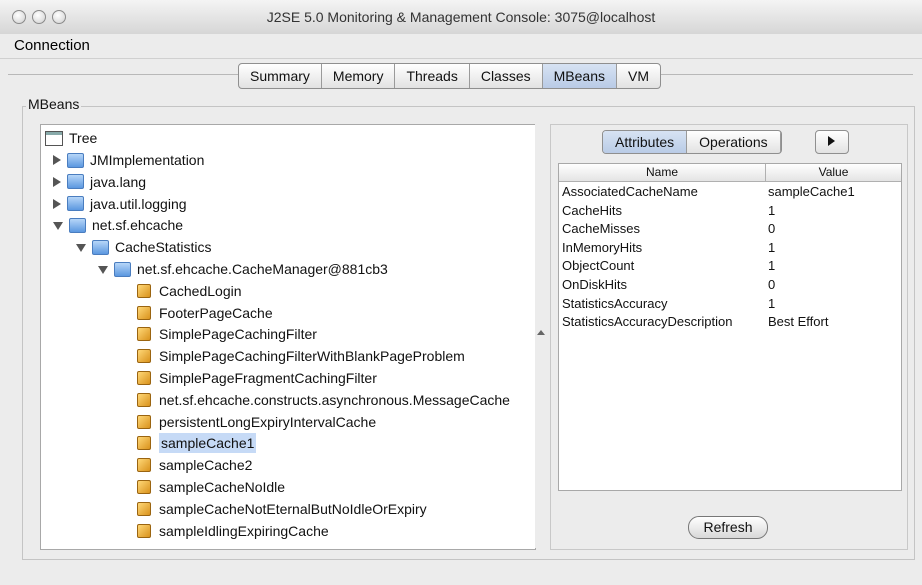 This screenshot has height=585, width=922. Describe the element at coordinates (598, 266) in the screenshot. I see `attribute-name: ObjectCount` at that location.